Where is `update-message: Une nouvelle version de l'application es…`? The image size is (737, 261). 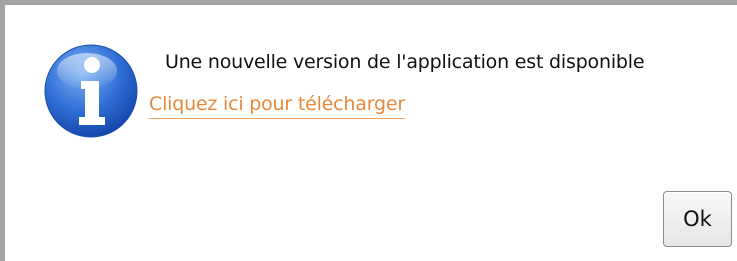
update-message: Une nouvelle version de l'application es… is located at coordinates (405, 62).